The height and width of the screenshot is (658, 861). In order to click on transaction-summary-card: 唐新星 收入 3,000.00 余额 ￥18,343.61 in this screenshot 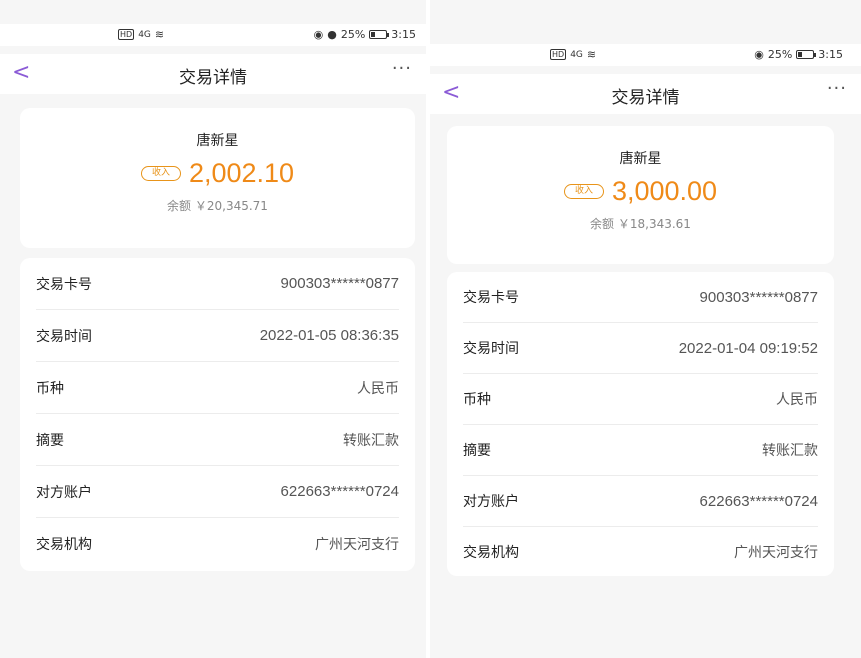, I will do `click(640, 195)`.